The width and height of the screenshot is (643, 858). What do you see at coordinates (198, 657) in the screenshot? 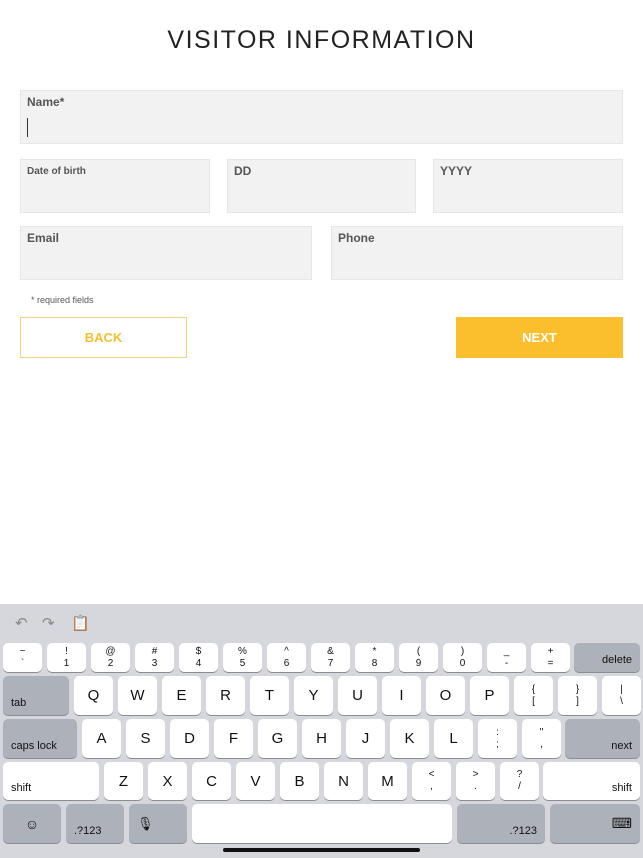
I see `key-row1-4: $4` at bounding box center [198, 657].